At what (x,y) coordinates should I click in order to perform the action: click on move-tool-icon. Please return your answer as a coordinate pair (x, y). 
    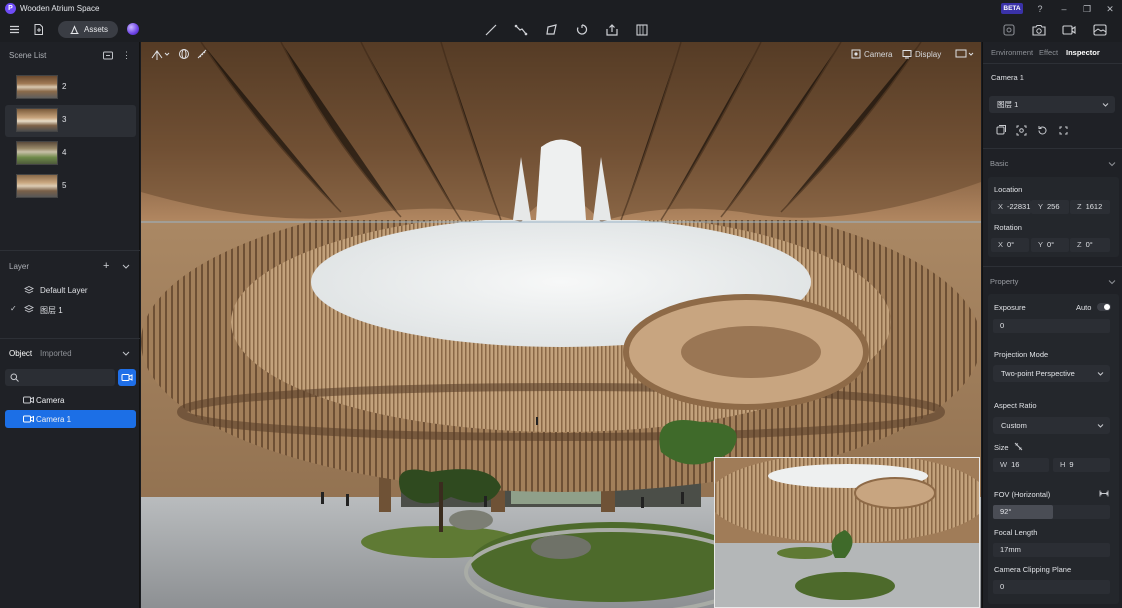
    Looking at the image, I should click on (160, 54).